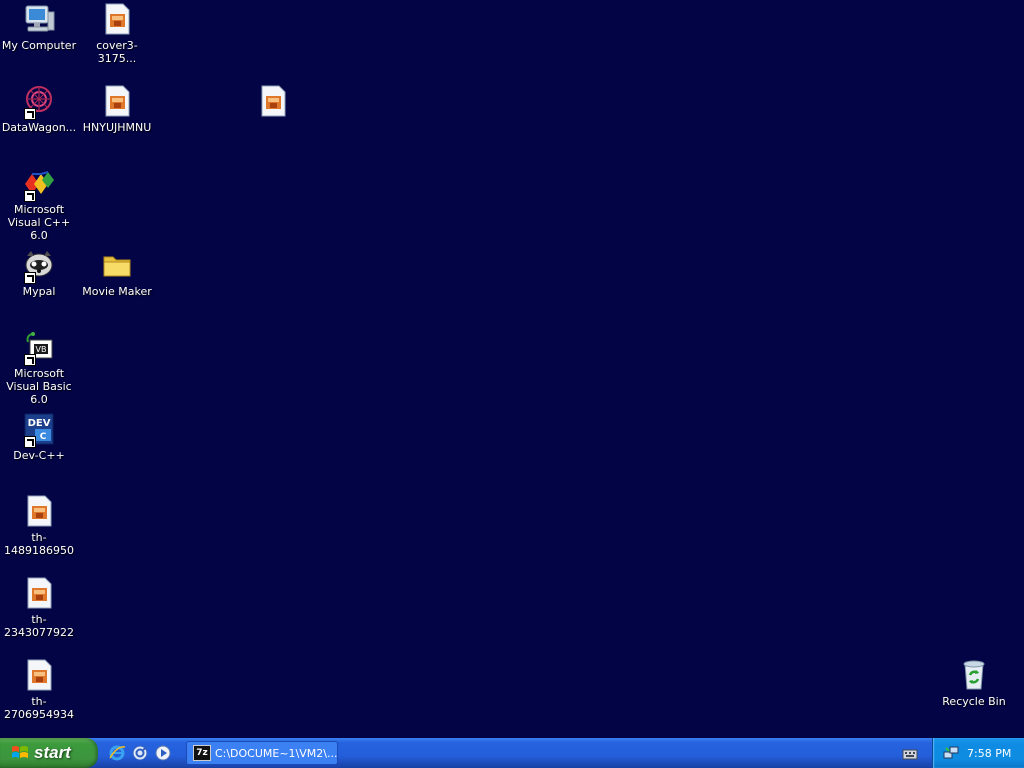 This screenshot has width=1024, height=768. What do you see at coordinates (39, 544) in the screenshot?
I see `desktop-icon-label: th-1489186950` at bounding box center [39, 544].